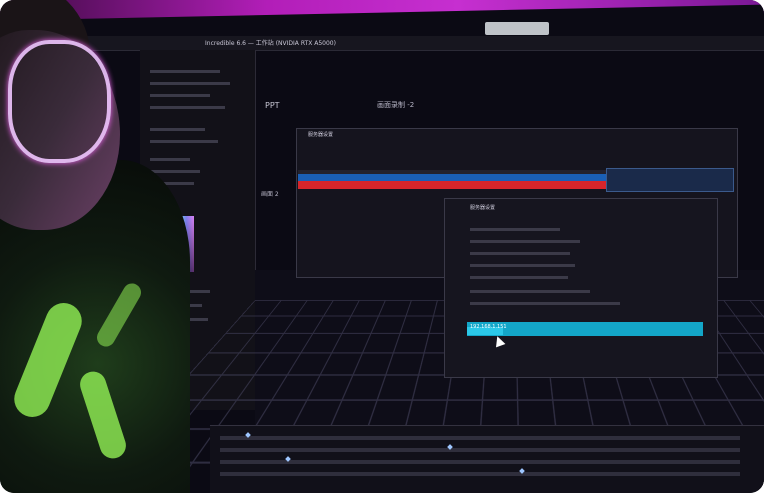 The height and width of the screenshot is (493, 764). Describe the element at coordinates (483, 208) in the screenshot. I see `dialog2-title: 服务器设置` at that location.